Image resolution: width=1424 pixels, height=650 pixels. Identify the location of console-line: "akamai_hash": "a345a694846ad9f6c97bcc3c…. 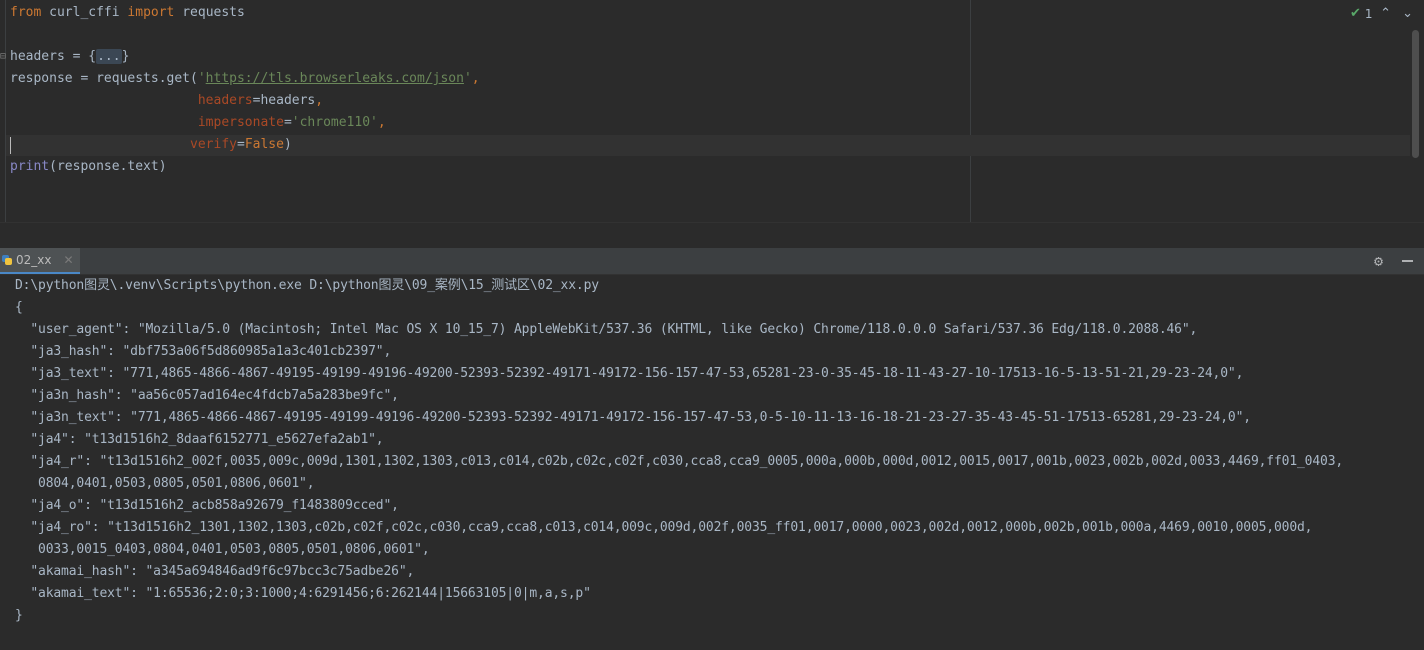
(215, 571).